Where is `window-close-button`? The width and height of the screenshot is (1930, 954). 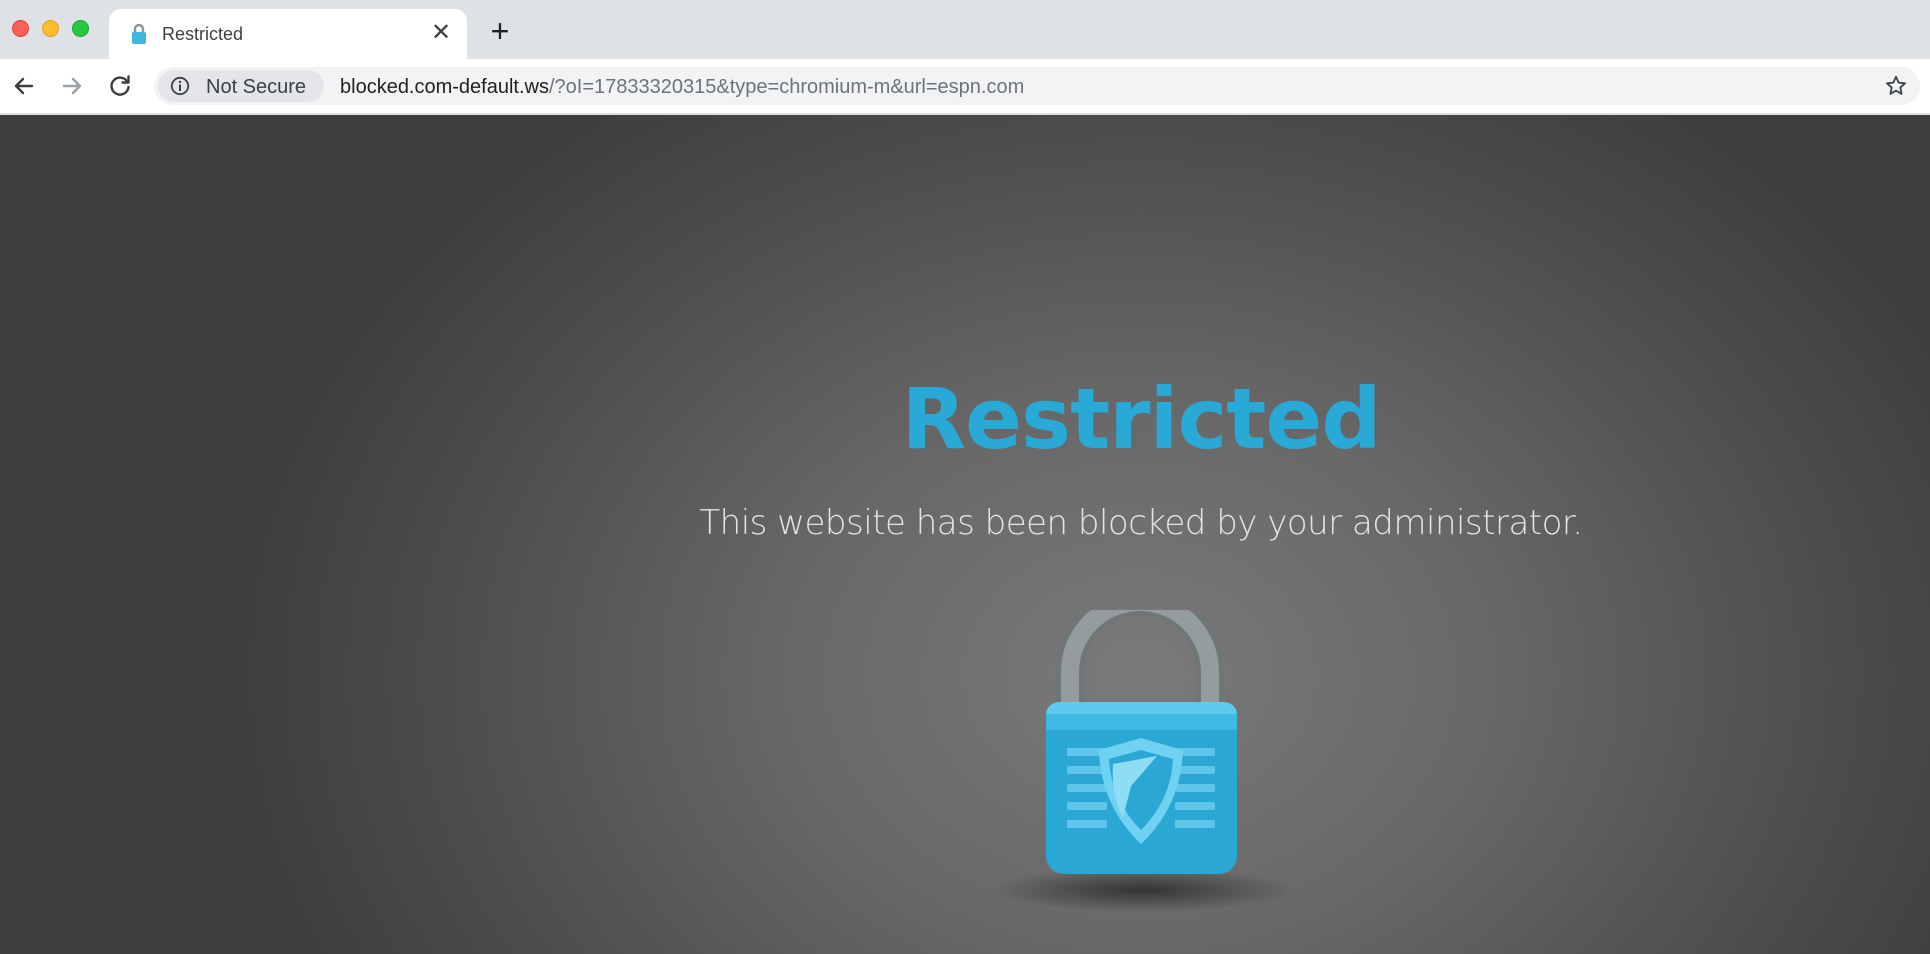 window-close-button is located at coordinates (20, 28).